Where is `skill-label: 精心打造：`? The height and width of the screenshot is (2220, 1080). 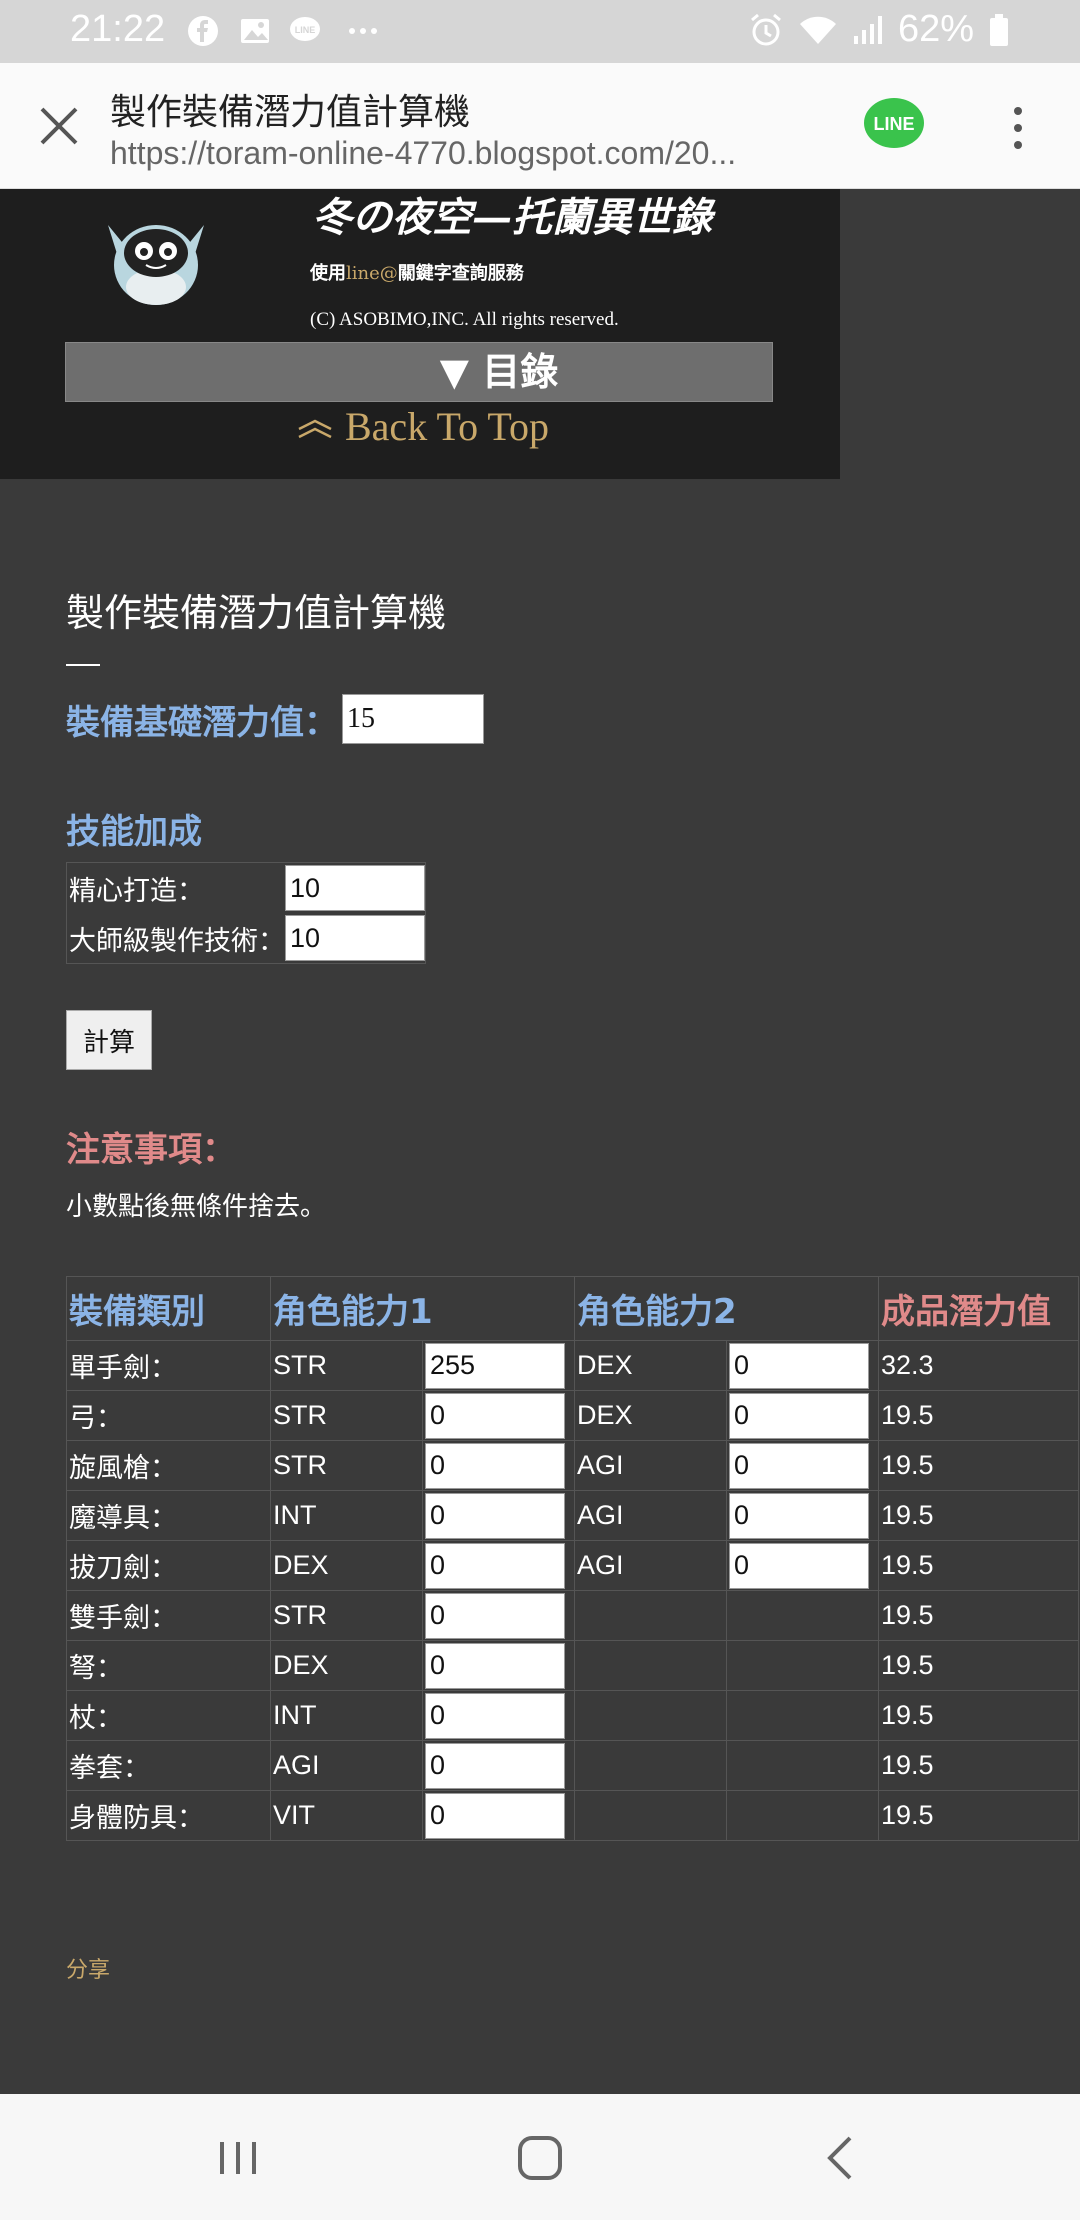
skill-label: 精心打造： is located at coordinates (136, 891).